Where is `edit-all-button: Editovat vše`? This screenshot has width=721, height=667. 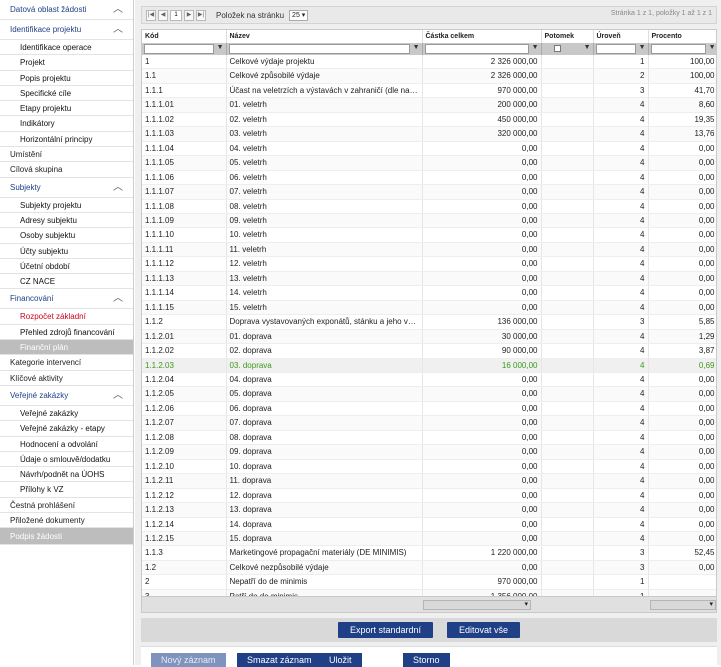 edit-all-button: Editovat vše is located at coordinates (484, 630).